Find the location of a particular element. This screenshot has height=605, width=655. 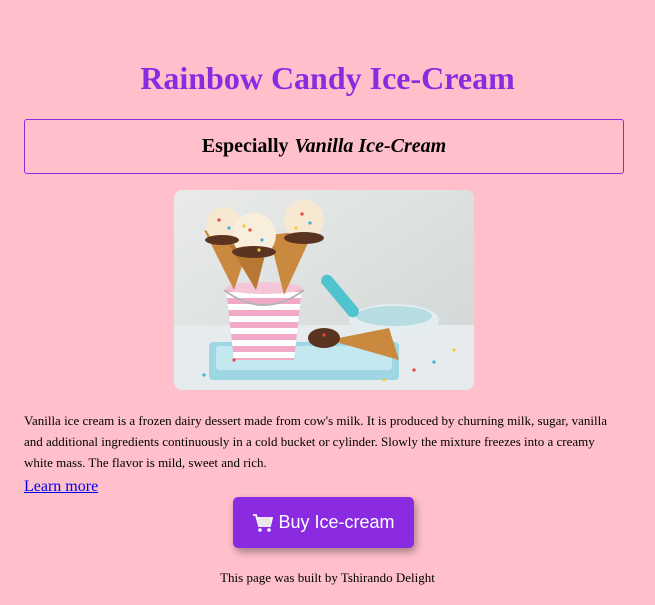

buy-ice-cream-button: Buy Ice-cream is located at coordinates (323, 522).